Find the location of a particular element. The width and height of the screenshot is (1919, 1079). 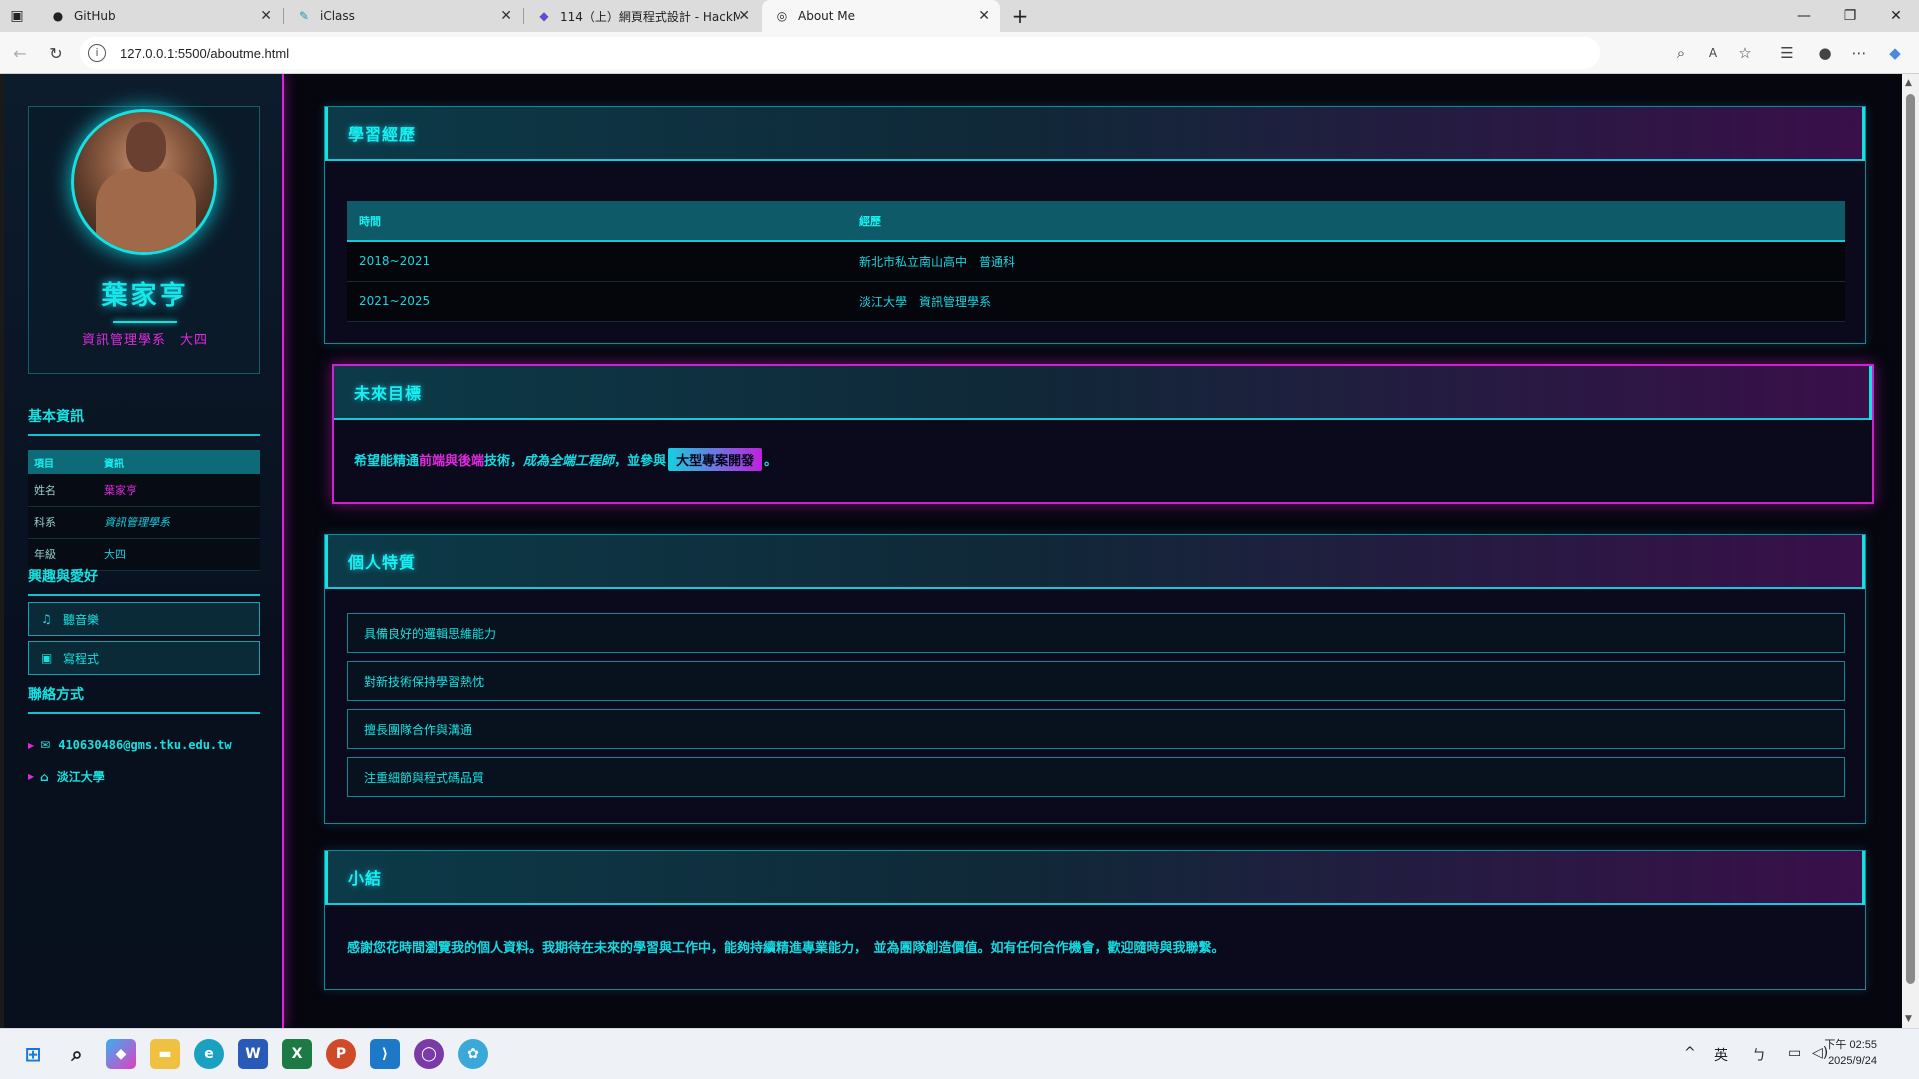

profile-card: 葉家亨 資訊管理學系 大四 is located at coordinates (144, 240).